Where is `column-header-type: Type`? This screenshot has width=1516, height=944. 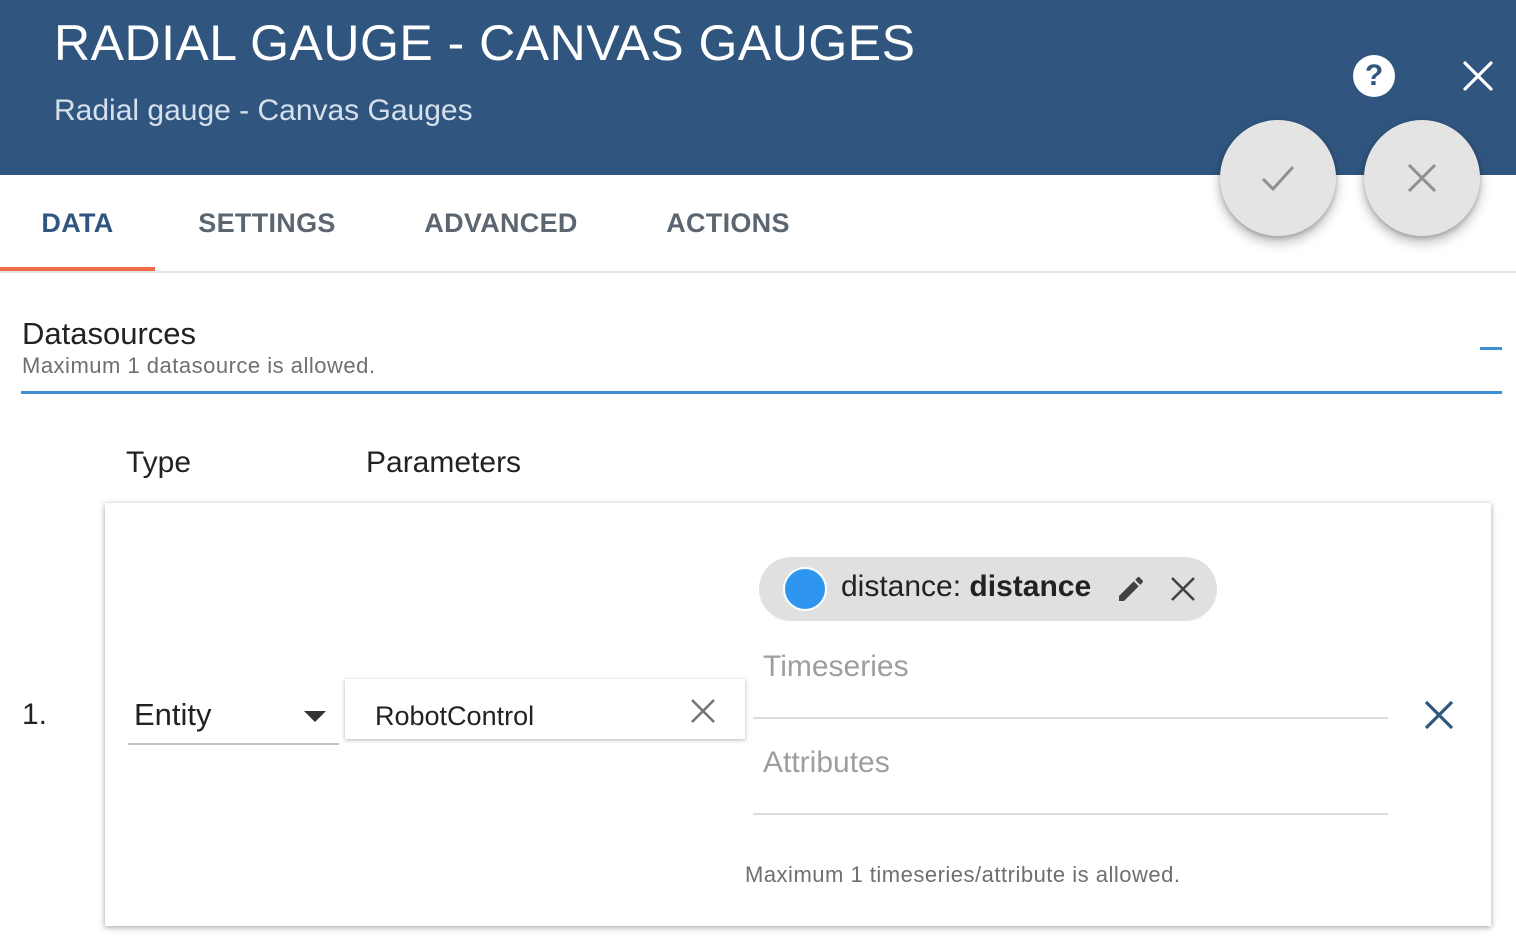 column-header-type: Type is located at coordinates (159, 462).